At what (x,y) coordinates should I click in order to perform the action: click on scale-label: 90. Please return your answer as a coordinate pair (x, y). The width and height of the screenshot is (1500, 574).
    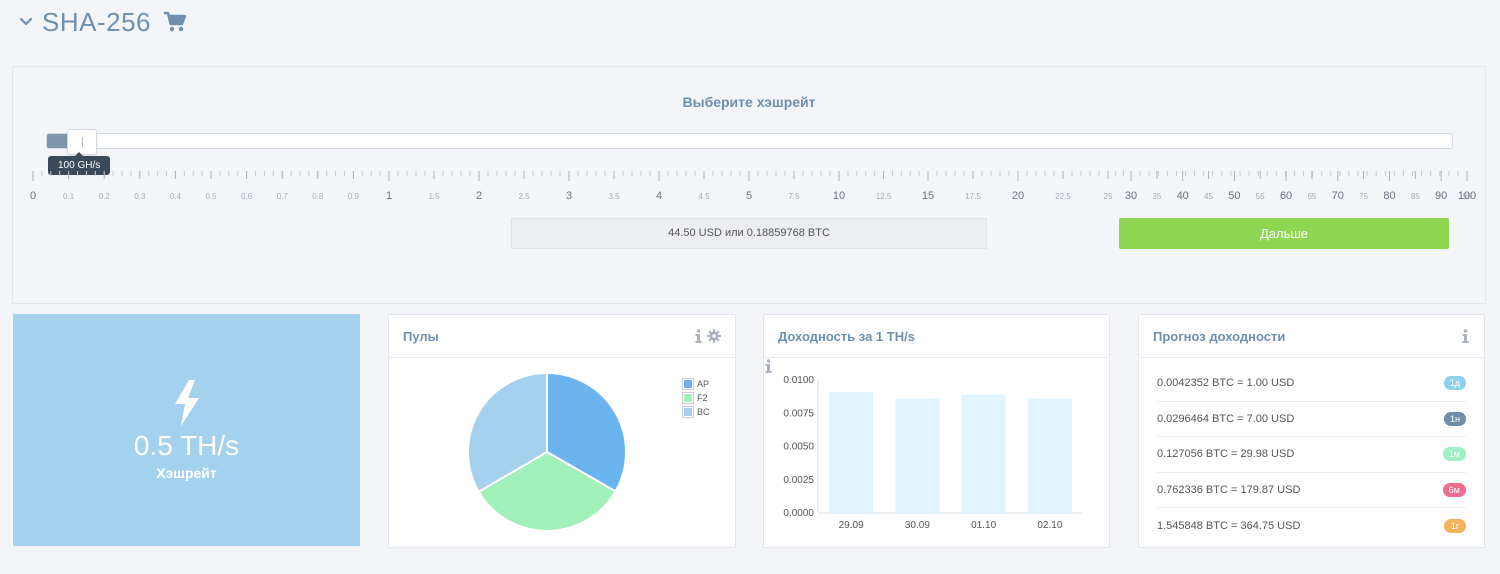
    Looking at the image, I should click on (1441, 196).